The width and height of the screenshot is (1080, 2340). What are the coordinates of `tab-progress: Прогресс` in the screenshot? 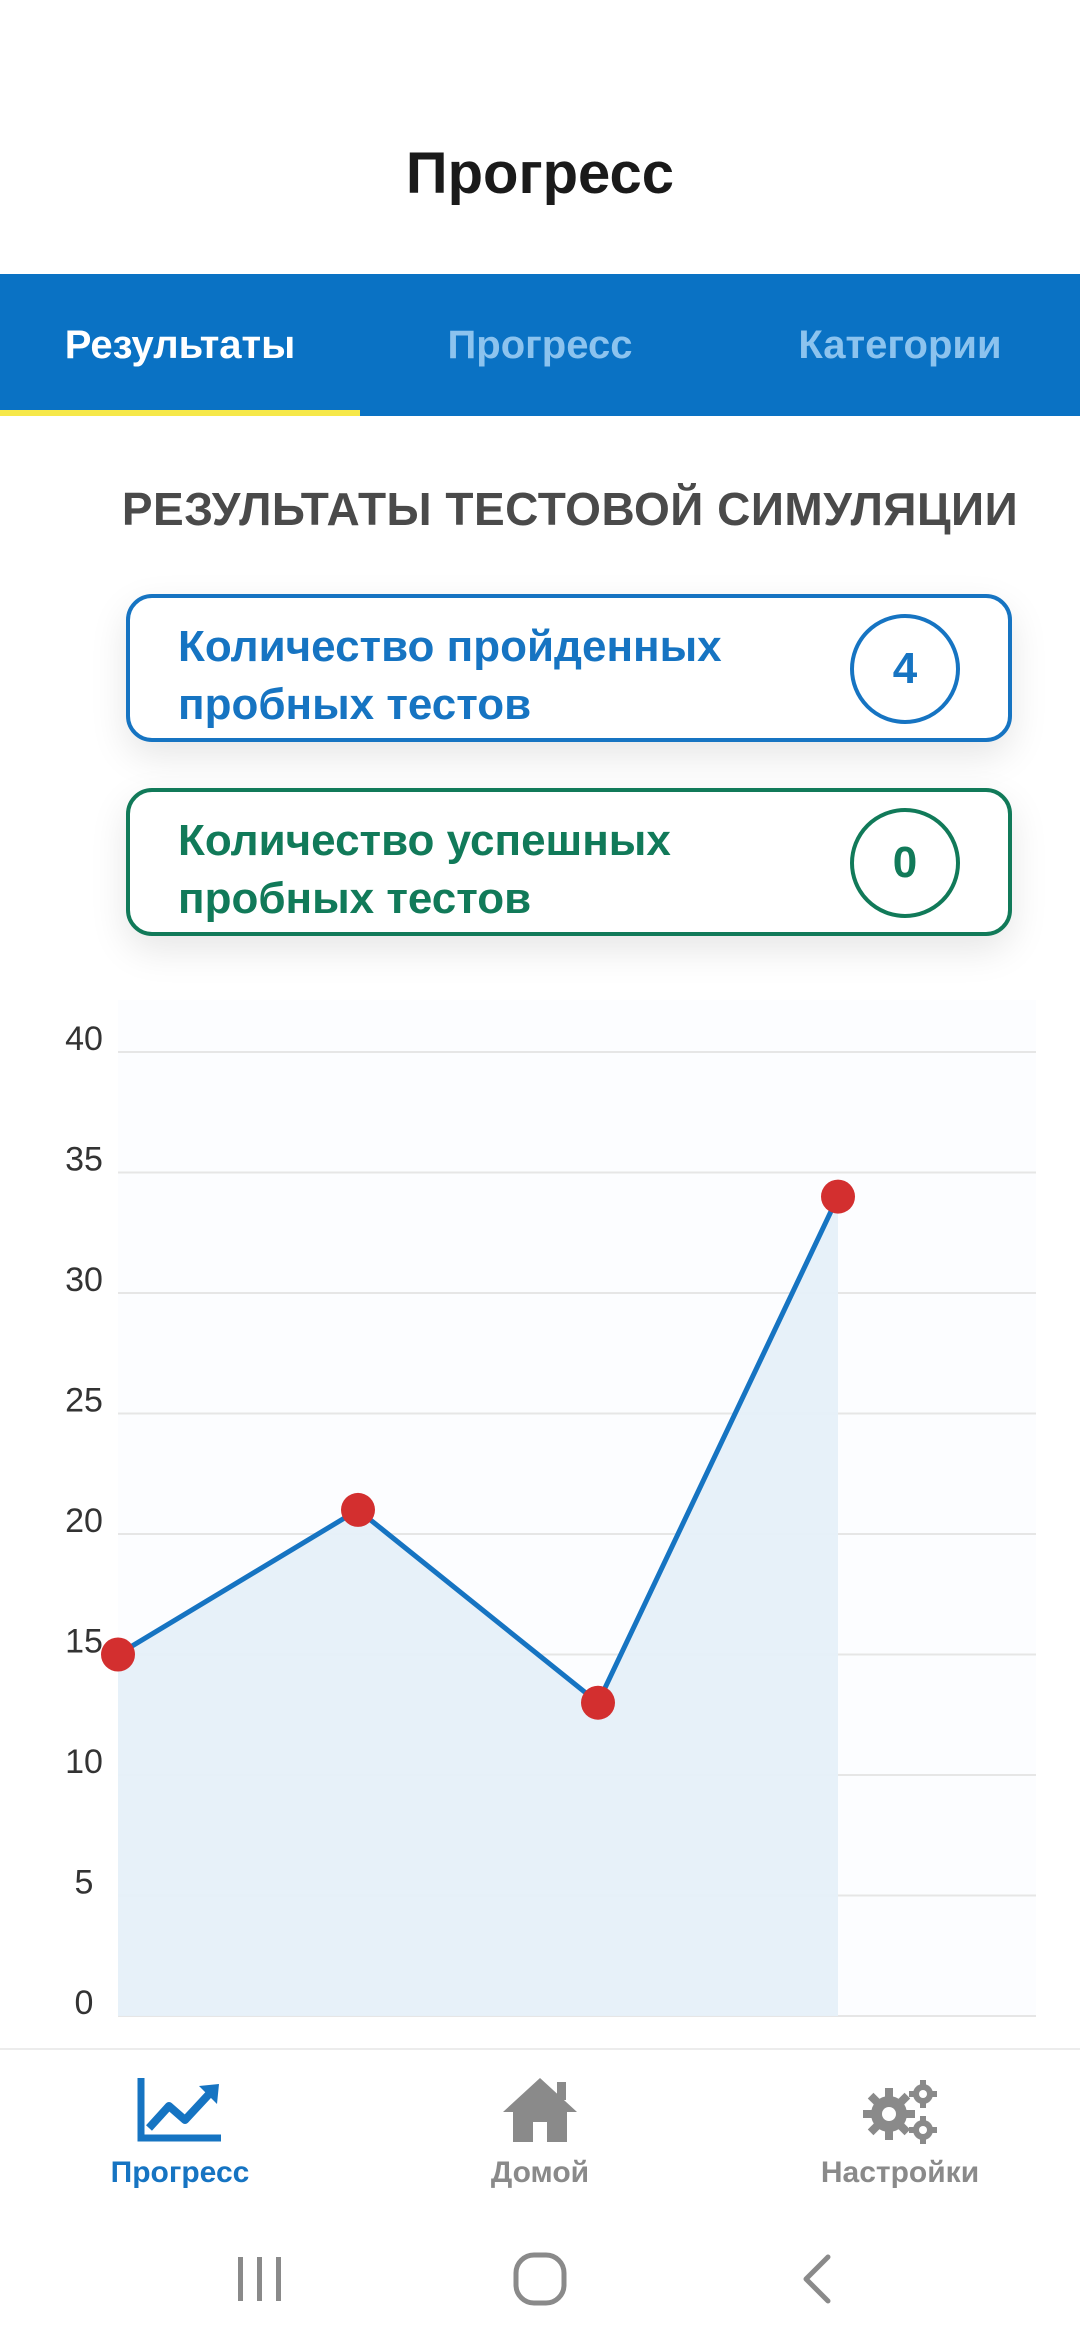 It's located at (540, 345).